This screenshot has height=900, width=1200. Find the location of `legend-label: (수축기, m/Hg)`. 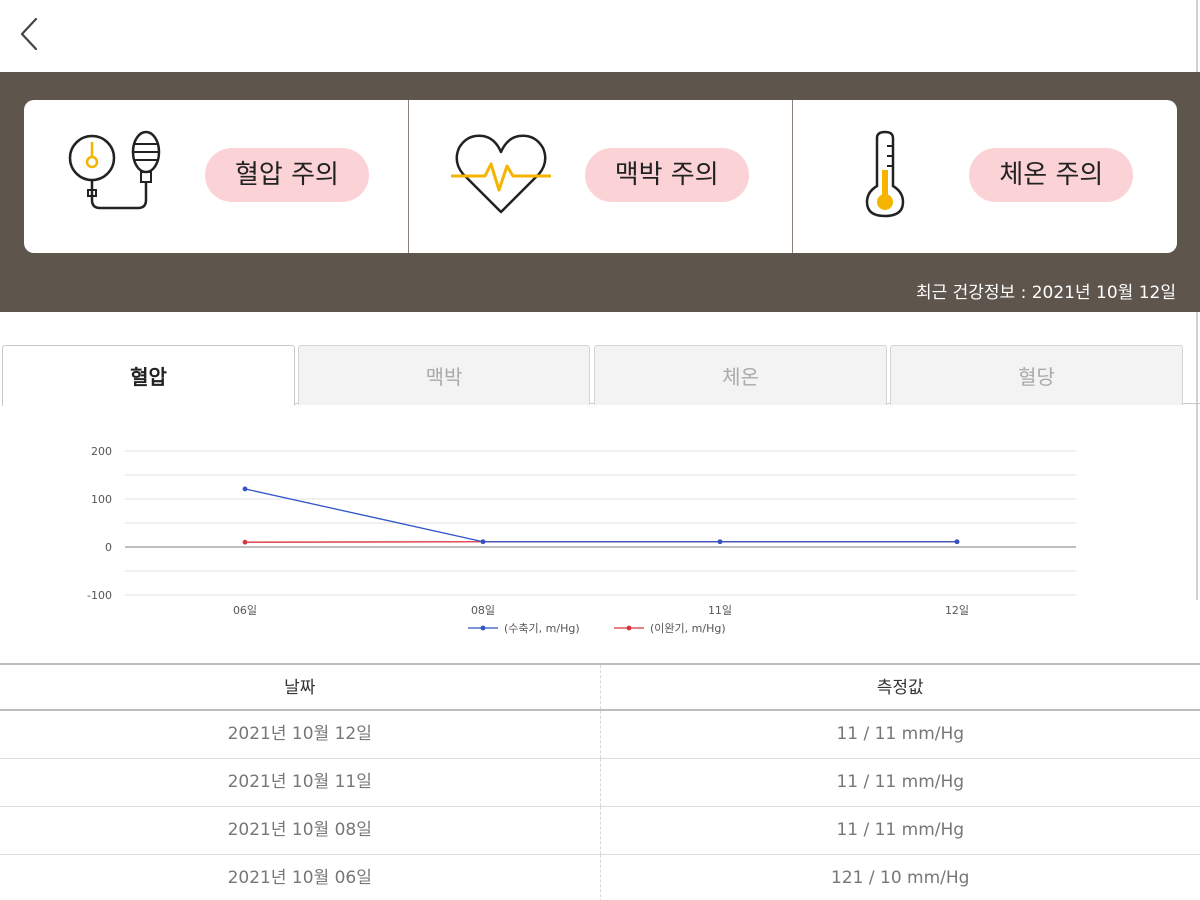

legend-label: (수축기, m/Hg) is located at coordinates (542, 628).